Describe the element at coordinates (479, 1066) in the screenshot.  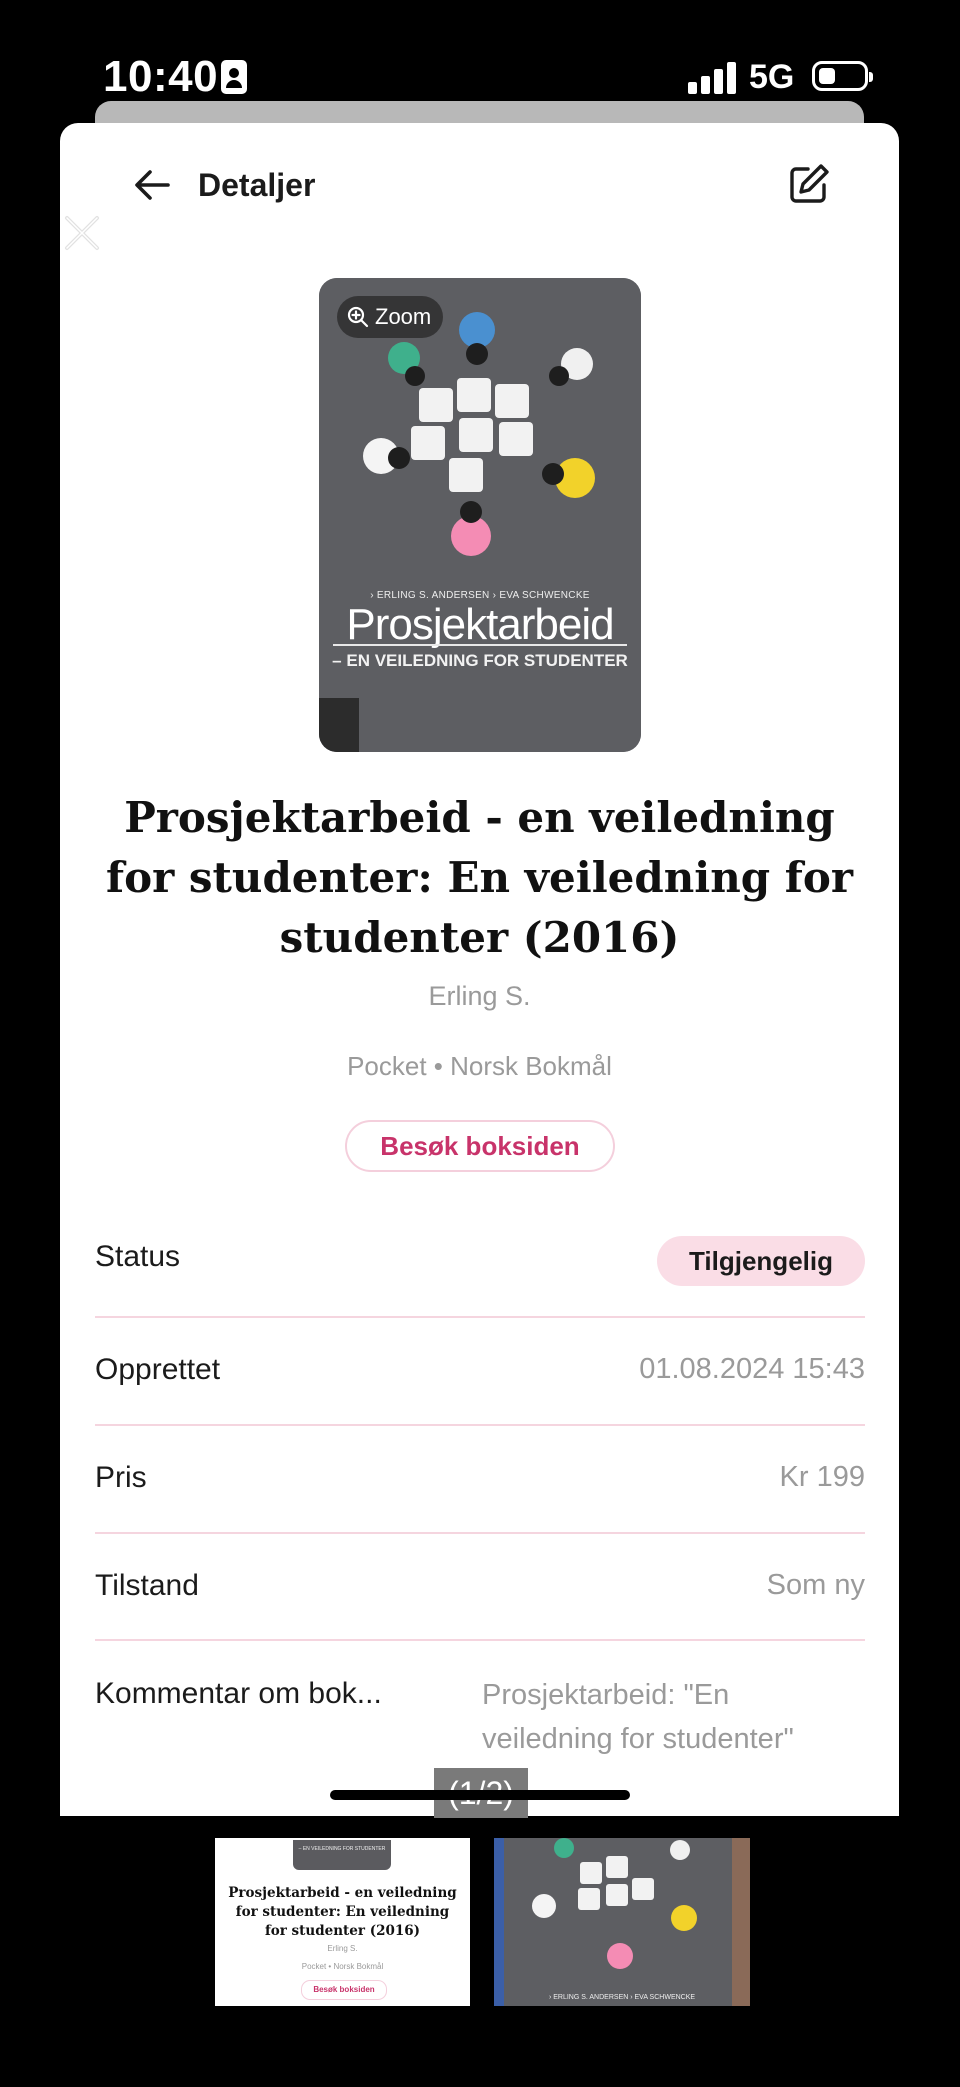
I see `book-format-language: Pocket • Norsk Bokmål` at that location.